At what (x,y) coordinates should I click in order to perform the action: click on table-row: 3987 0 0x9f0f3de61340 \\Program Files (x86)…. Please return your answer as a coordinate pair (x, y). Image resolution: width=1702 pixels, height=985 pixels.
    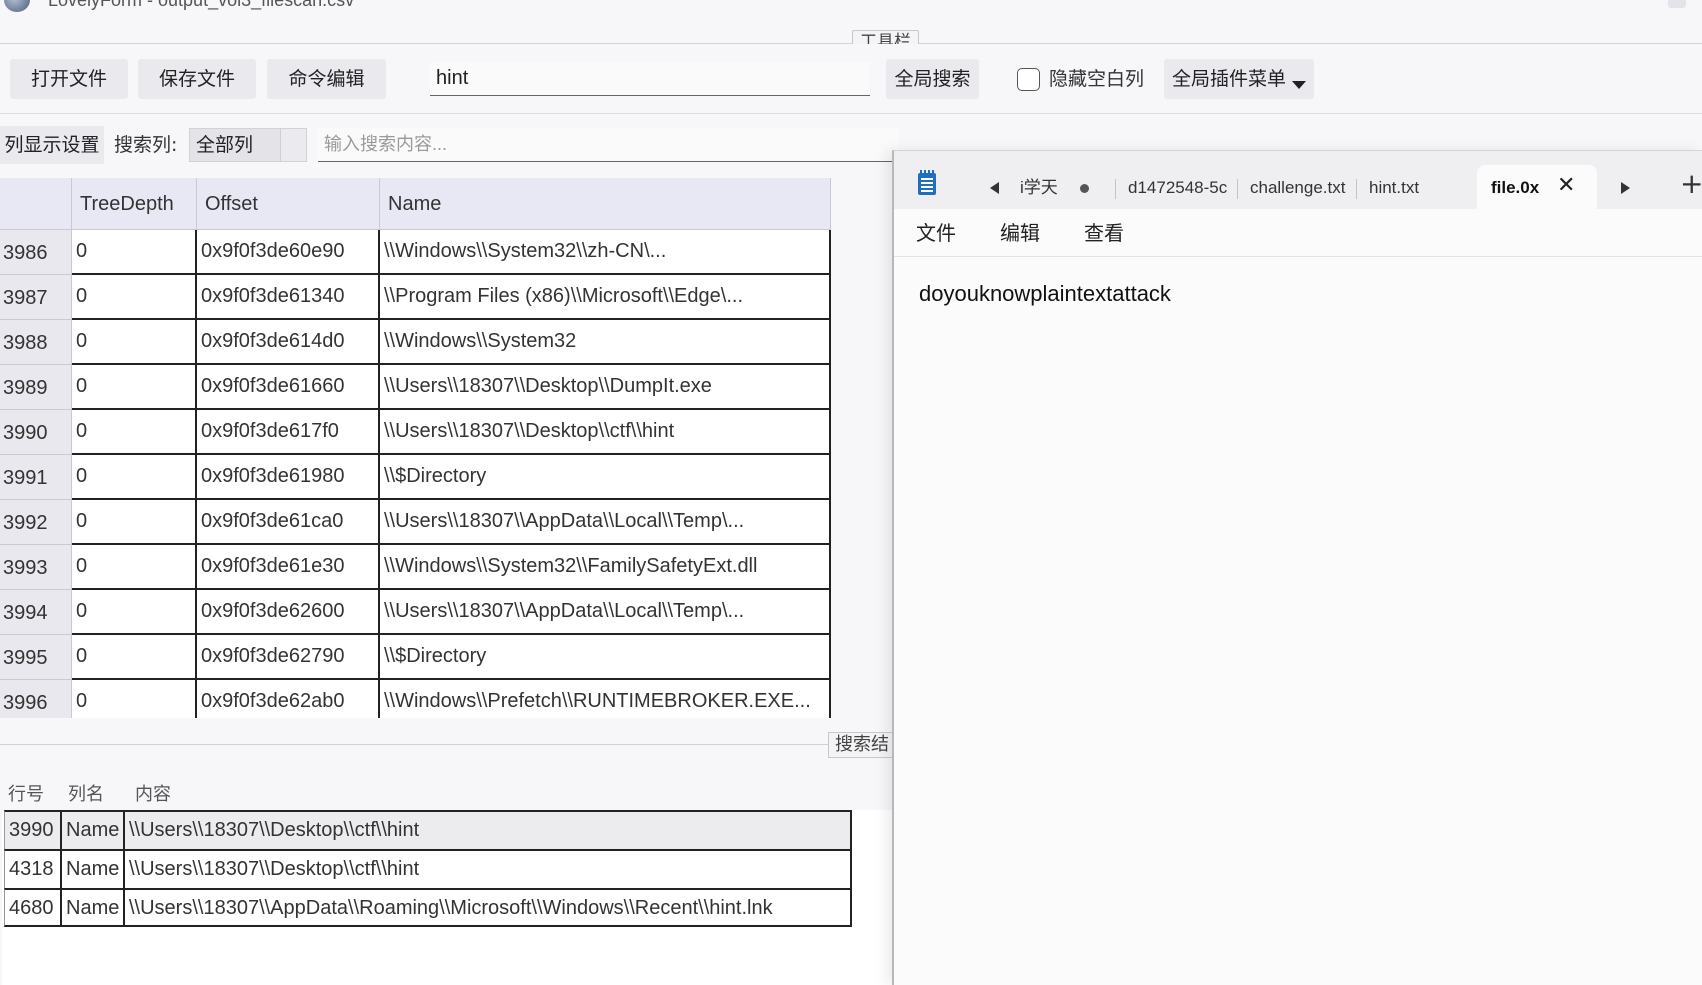
    Looking at the image, I should click on (415, 297).